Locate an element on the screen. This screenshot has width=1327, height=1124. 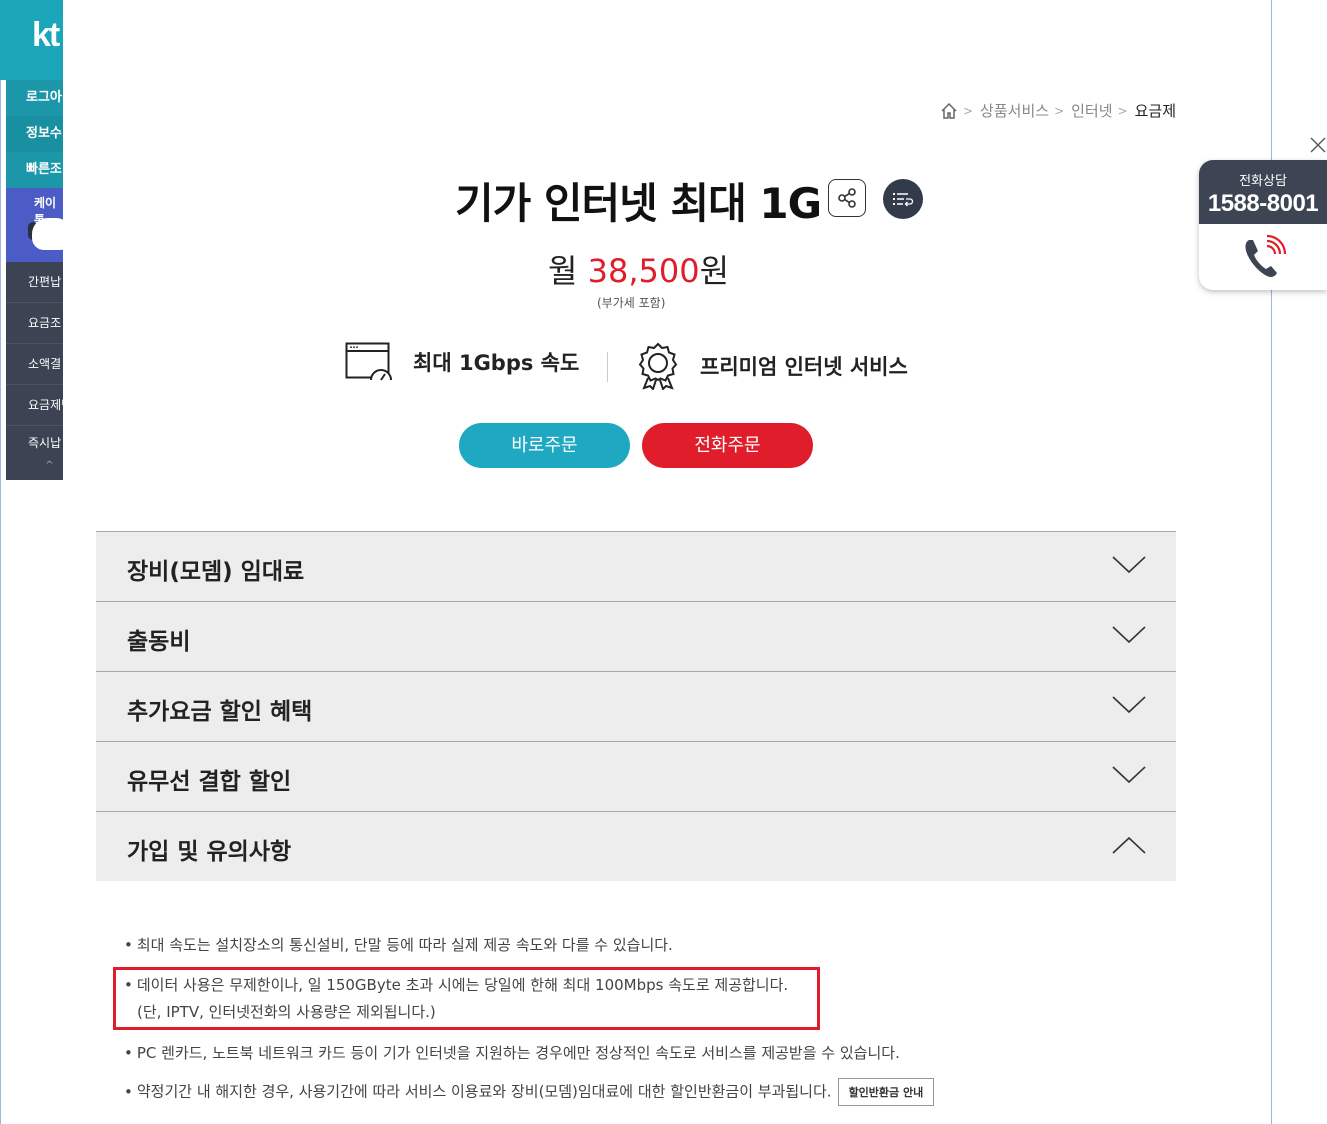
breadcrumb-item-internet: 인터넷 is located at coordinates (1091, 110).